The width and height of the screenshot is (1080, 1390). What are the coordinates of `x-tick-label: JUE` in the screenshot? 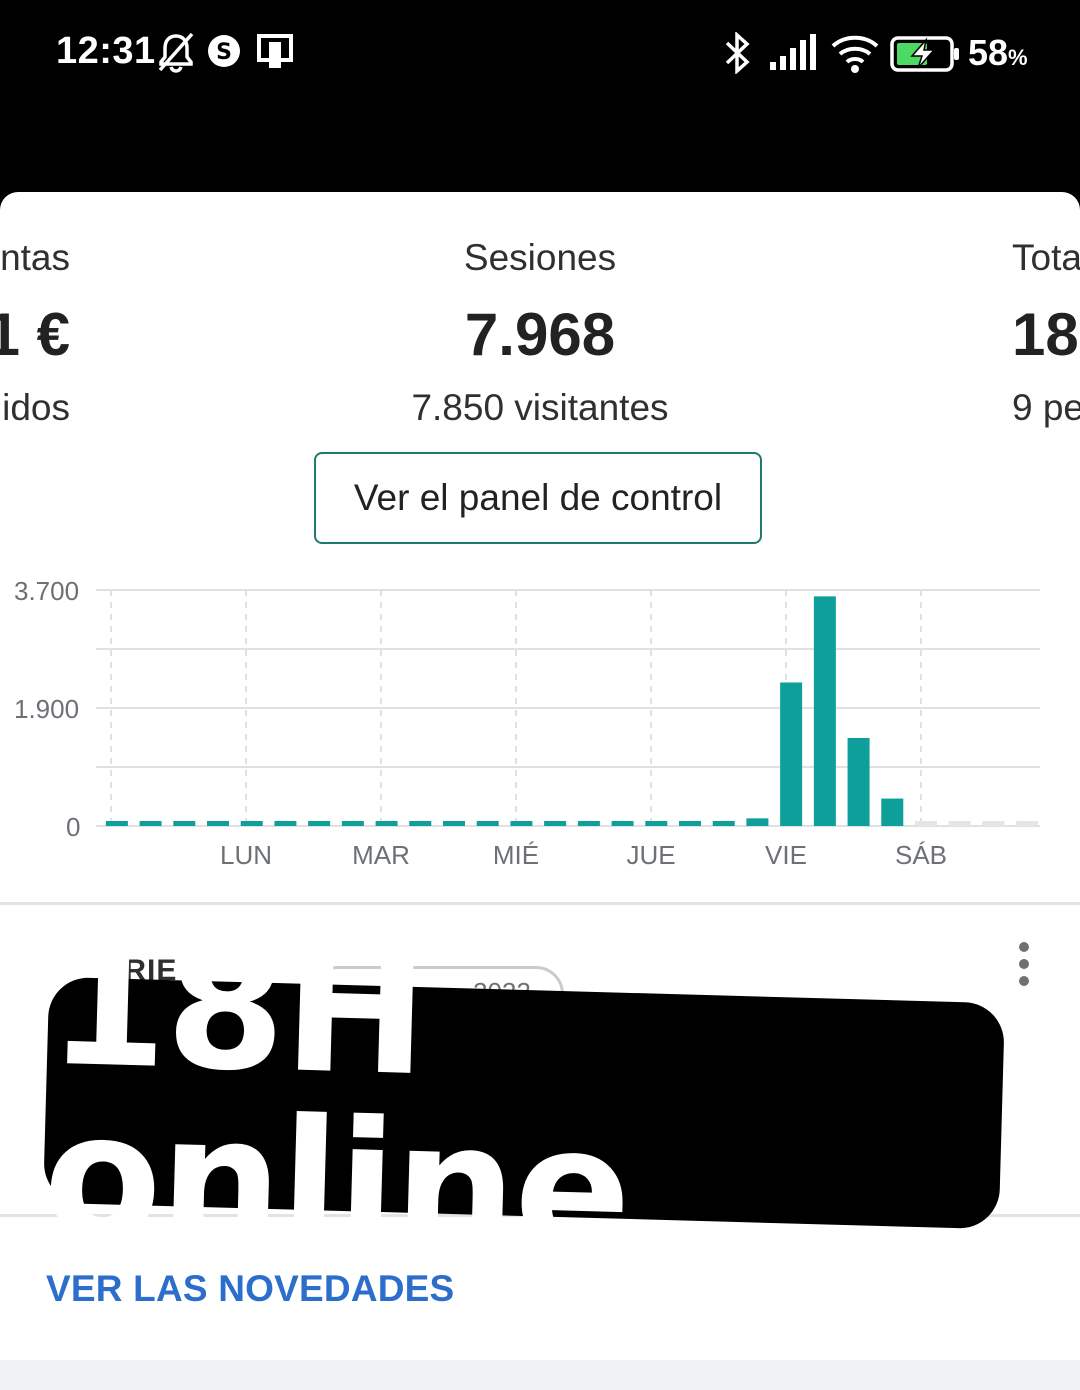 It's located at (650, 855).